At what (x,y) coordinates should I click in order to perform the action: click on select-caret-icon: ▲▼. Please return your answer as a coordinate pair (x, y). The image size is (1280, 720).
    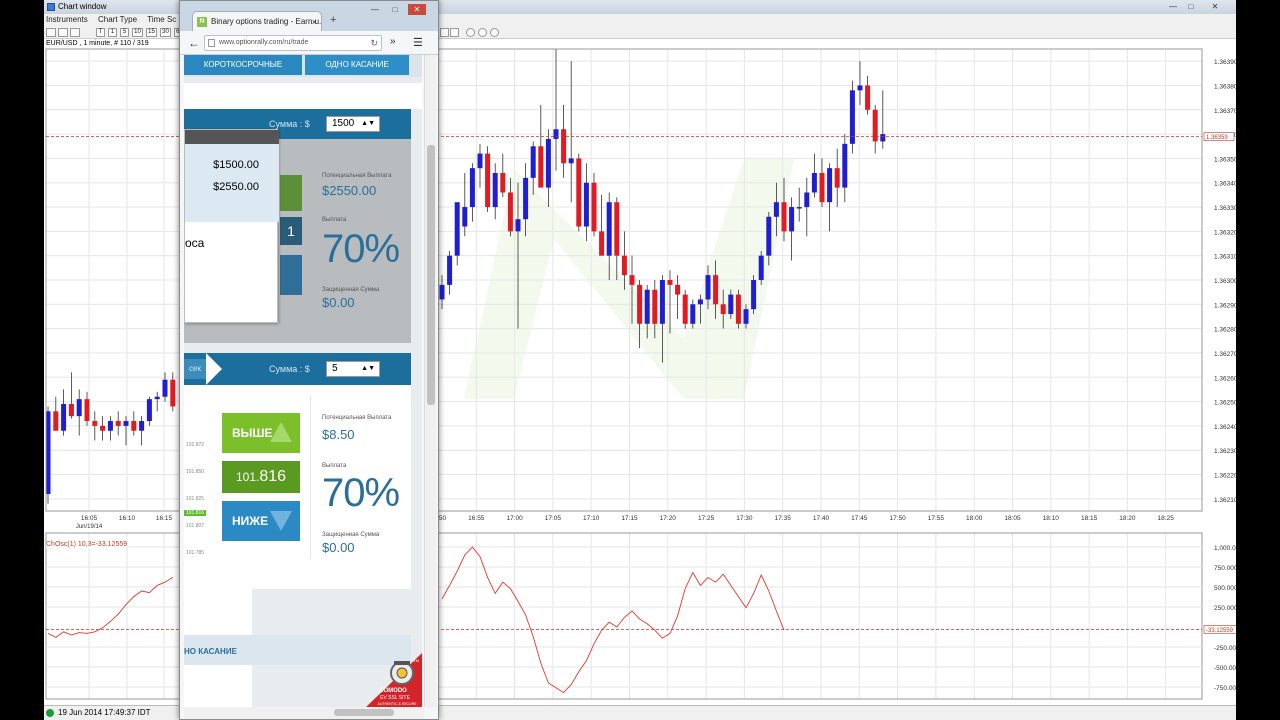
    Looking at the image, I should click on (368, 123).